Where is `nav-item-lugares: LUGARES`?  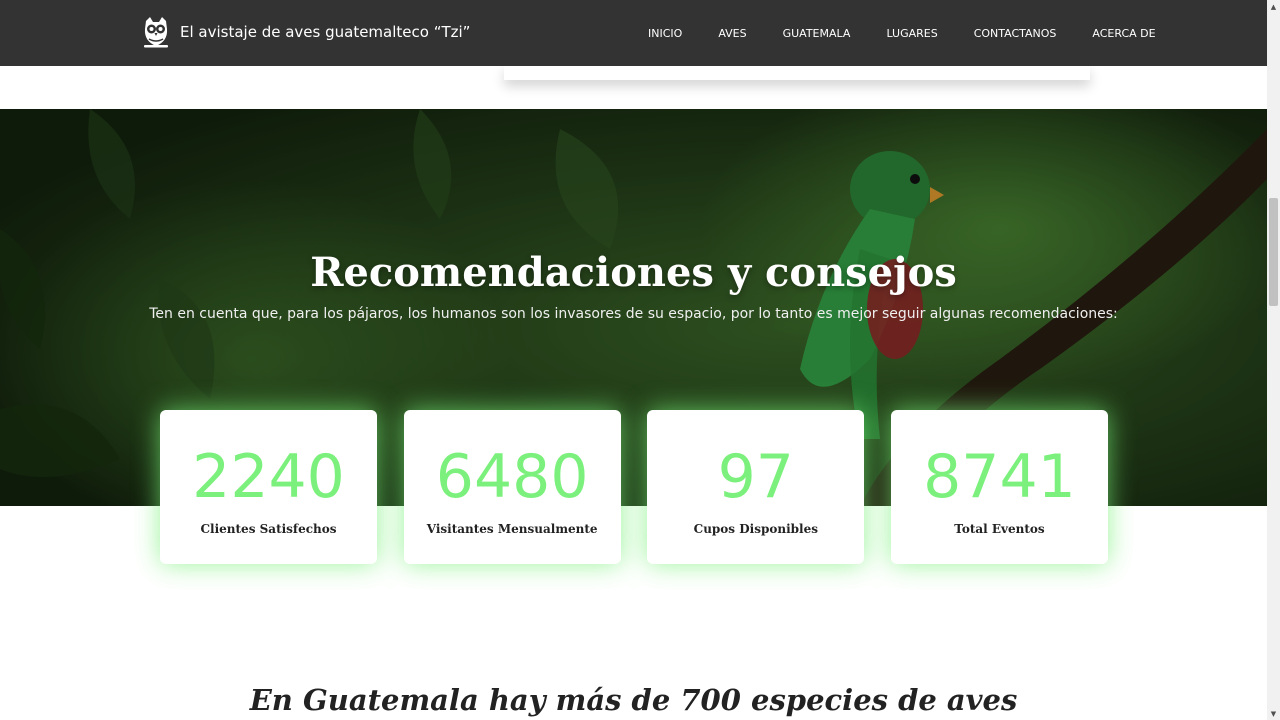 nav-item-lugares: LUGARES is located at coordinates (911, 33).